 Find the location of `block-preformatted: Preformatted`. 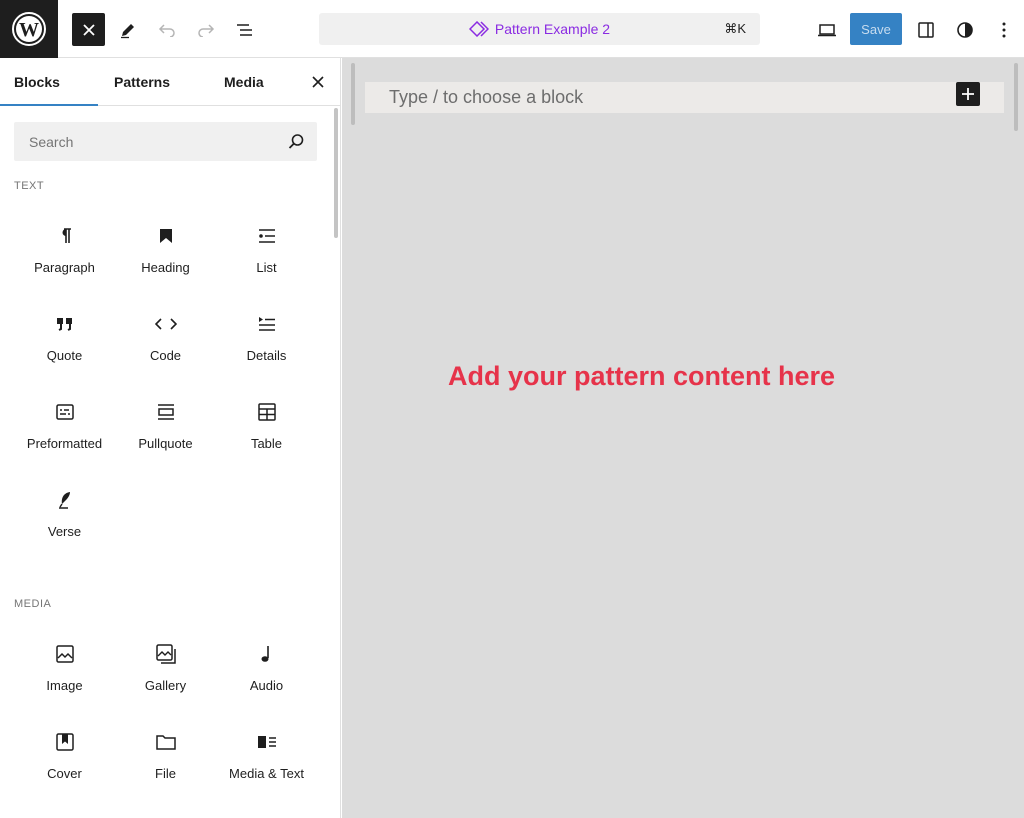

block-preformatted: Preformatted is located at coordinates (64, 430).